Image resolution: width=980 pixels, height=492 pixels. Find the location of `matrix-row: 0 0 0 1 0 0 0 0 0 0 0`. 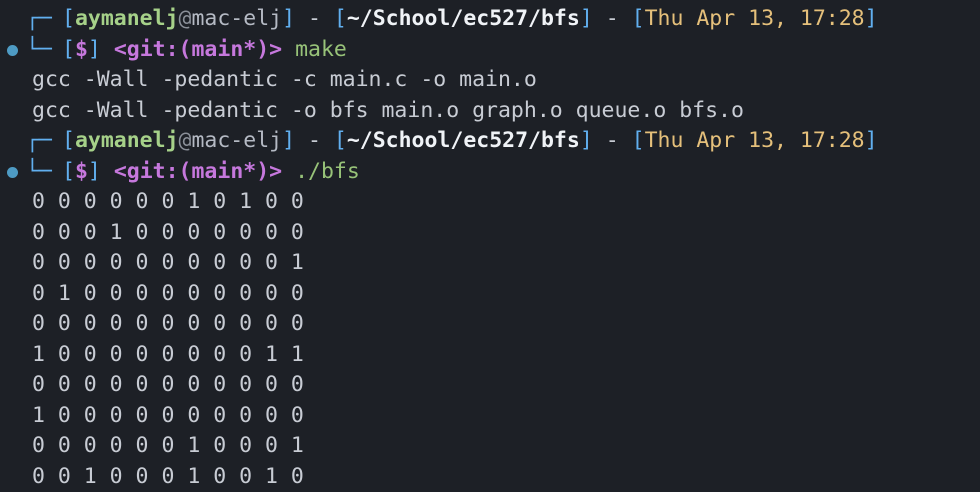

matrix-row: 0 0 0 1 0 0 0 0 0 0 0 is located at coordinates (490, 233).